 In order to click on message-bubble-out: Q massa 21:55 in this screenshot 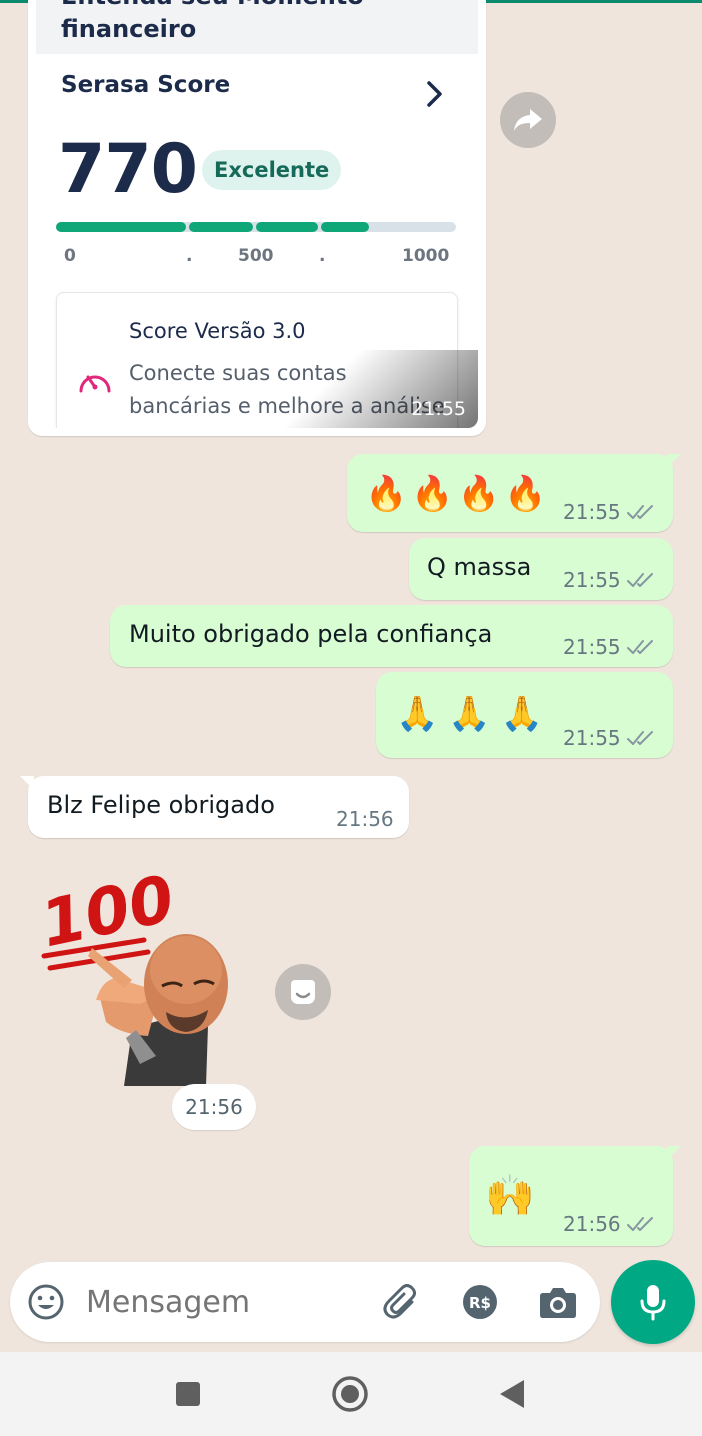, I will do `click(541, 569)`.